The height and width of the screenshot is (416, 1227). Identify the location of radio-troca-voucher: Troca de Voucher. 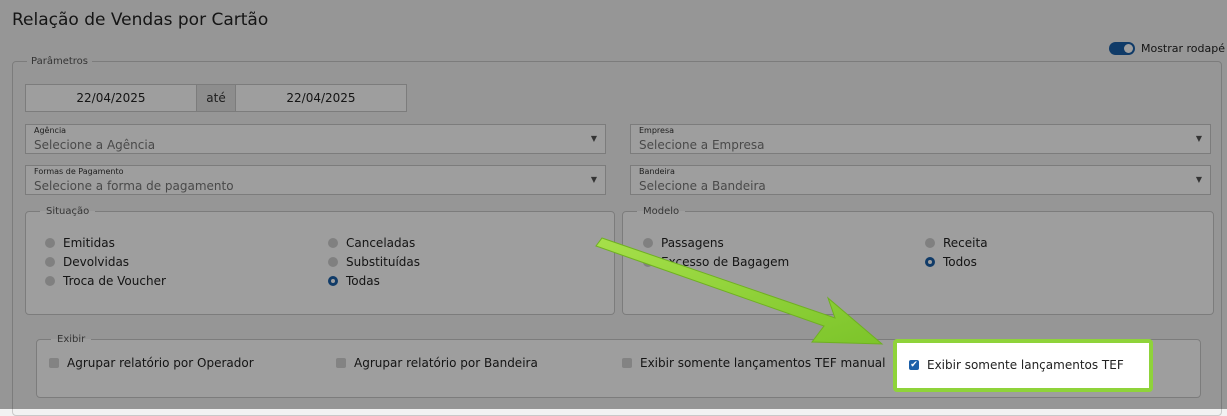
(105, 281).